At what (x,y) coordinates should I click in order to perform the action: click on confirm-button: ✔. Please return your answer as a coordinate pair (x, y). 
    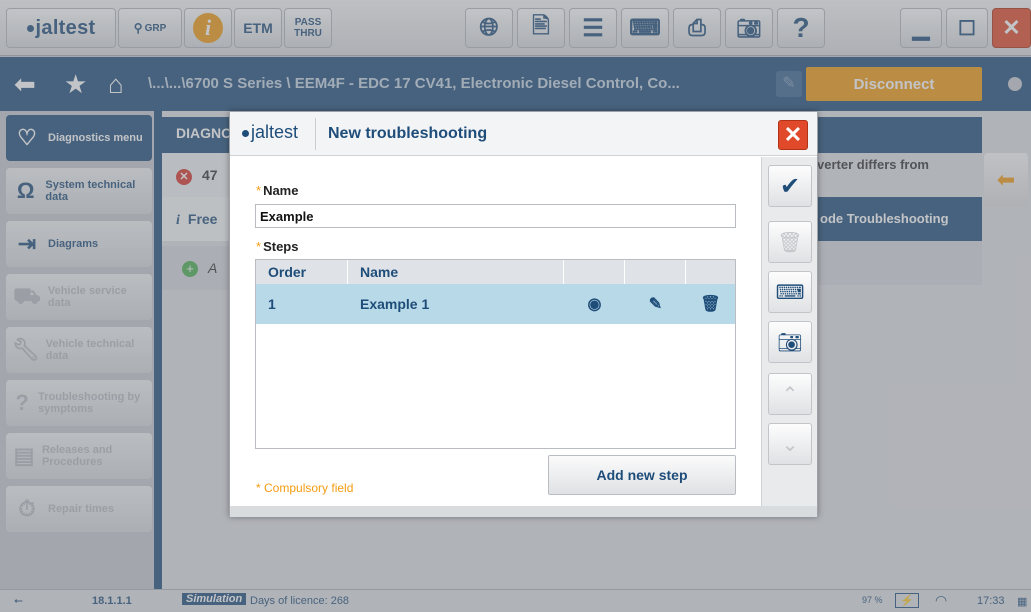
    Looking at the image, I should click on (790, 186).